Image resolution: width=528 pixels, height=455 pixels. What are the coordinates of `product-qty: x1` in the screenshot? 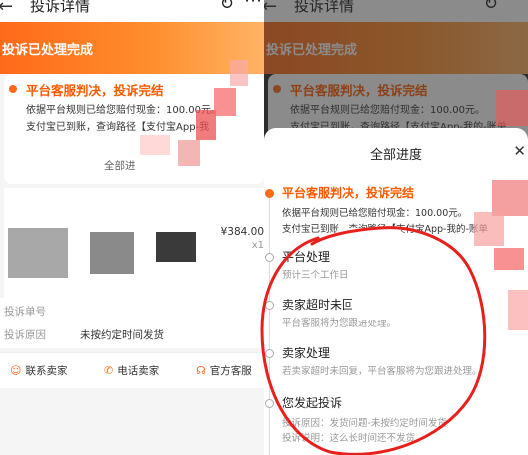 It's located at (257, 245).